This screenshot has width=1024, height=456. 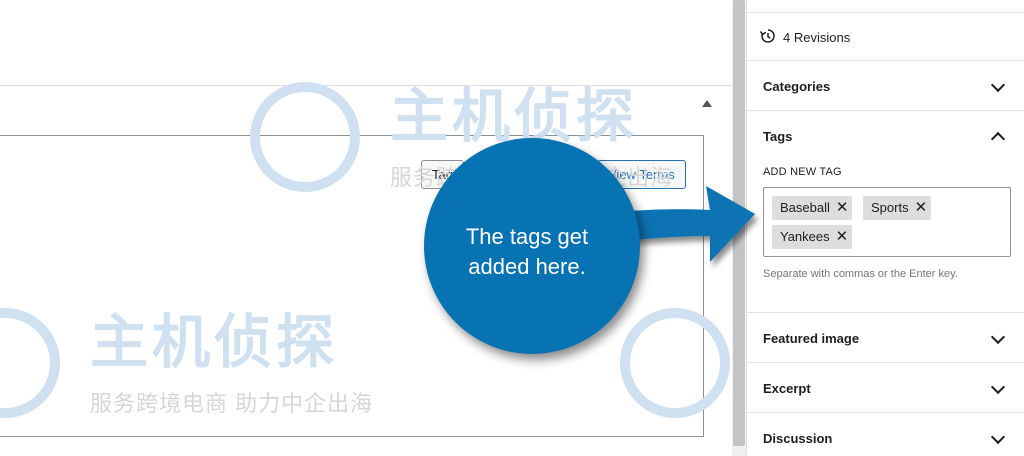 I want to click on callout-line: added here., so click(x=527, y=266).